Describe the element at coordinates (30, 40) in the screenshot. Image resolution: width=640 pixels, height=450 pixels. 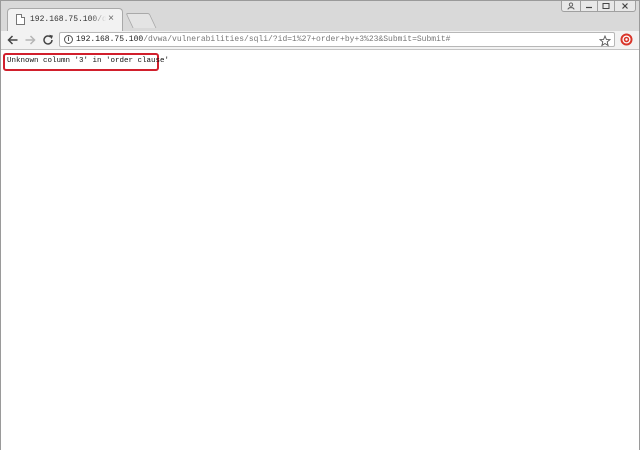
I see `forward-arrow-icon` at that location.